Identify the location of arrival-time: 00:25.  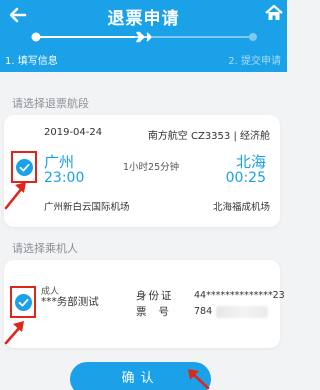
(245, 178).